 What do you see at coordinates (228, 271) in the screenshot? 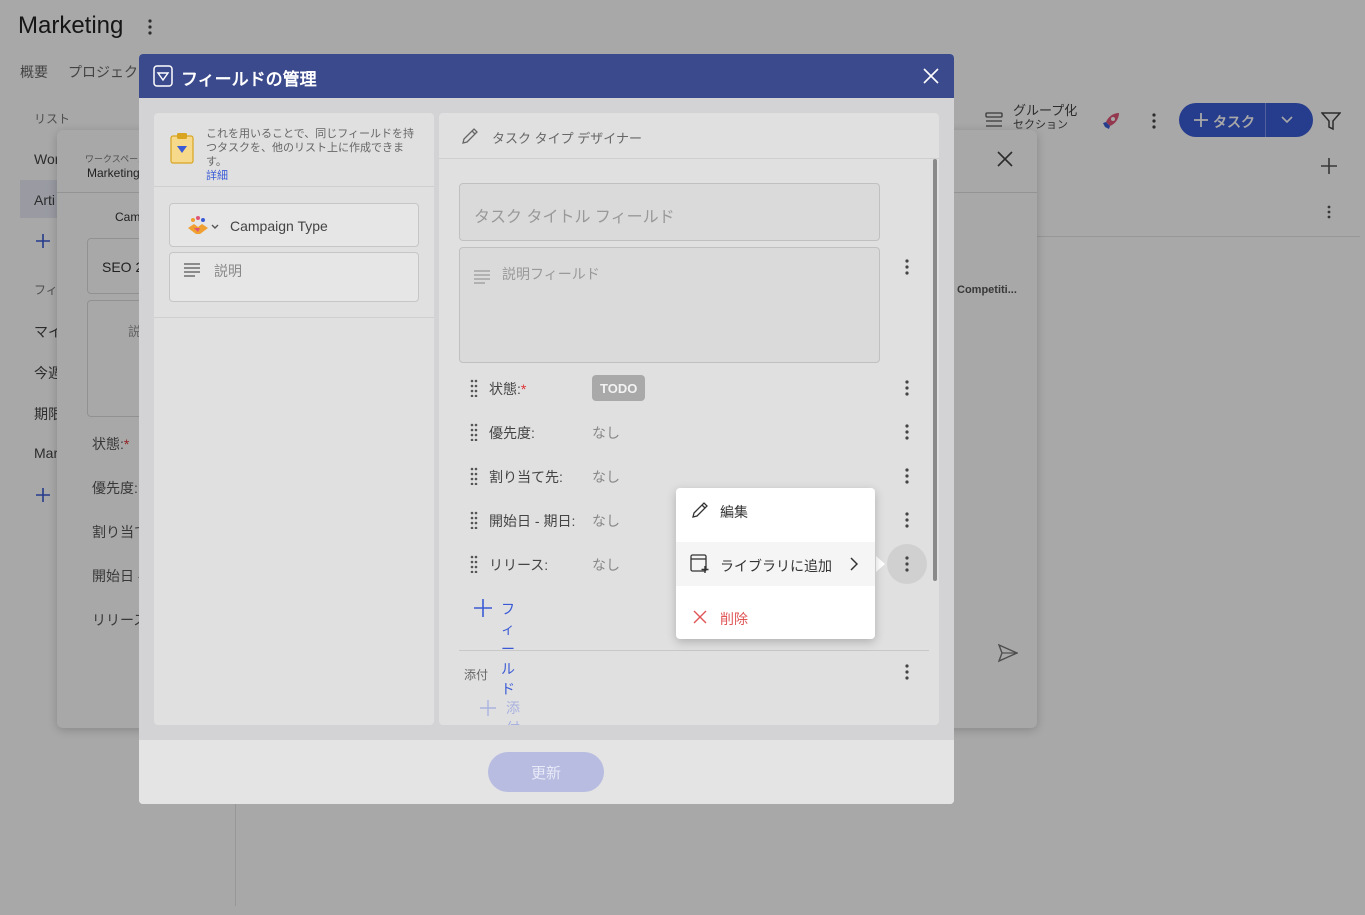
I see `description-label: 説明` at bounding box center [228, 271].